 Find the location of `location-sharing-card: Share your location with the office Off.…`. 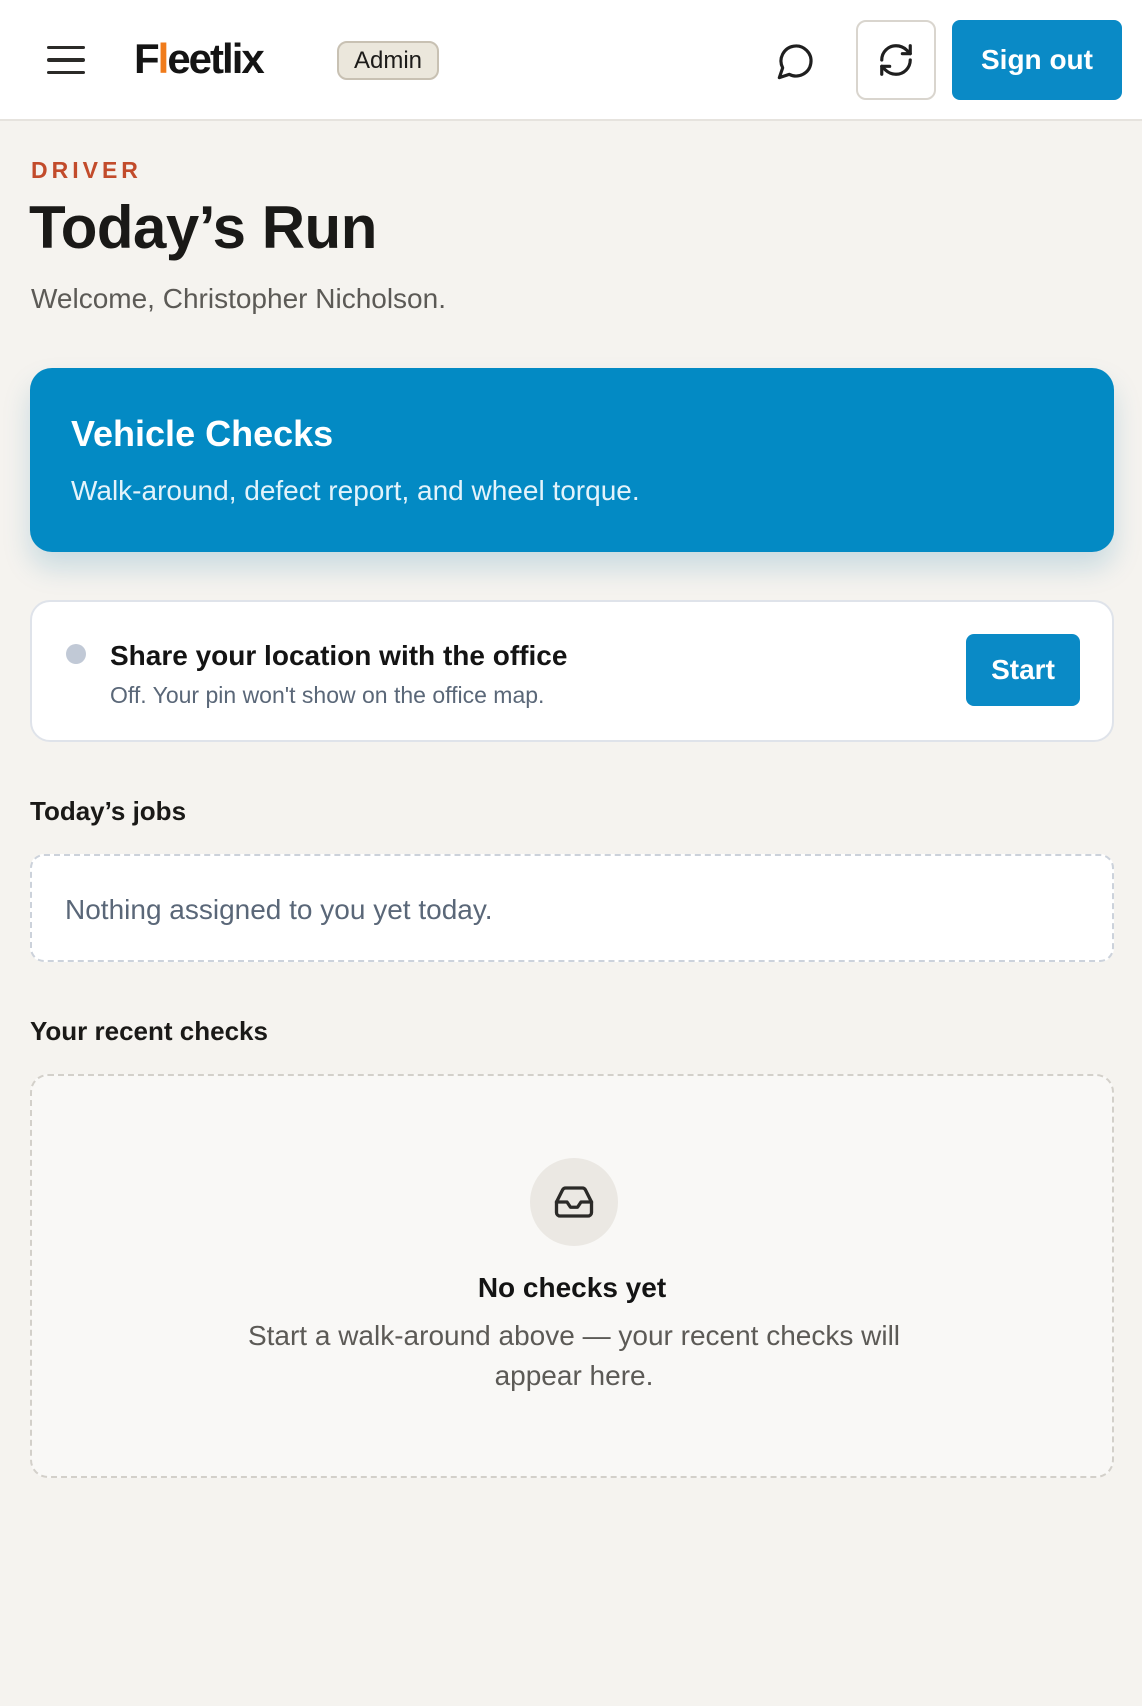

location-sharing-card: Share your location with the office Off.… is located at coordinates (572, 671).